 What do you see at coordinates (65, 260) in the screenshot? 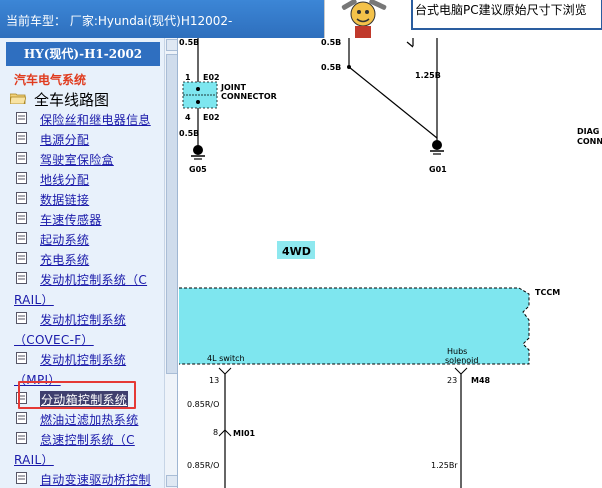
I see `tree-item-label: 充电系统` at bounding box center [65, 260].